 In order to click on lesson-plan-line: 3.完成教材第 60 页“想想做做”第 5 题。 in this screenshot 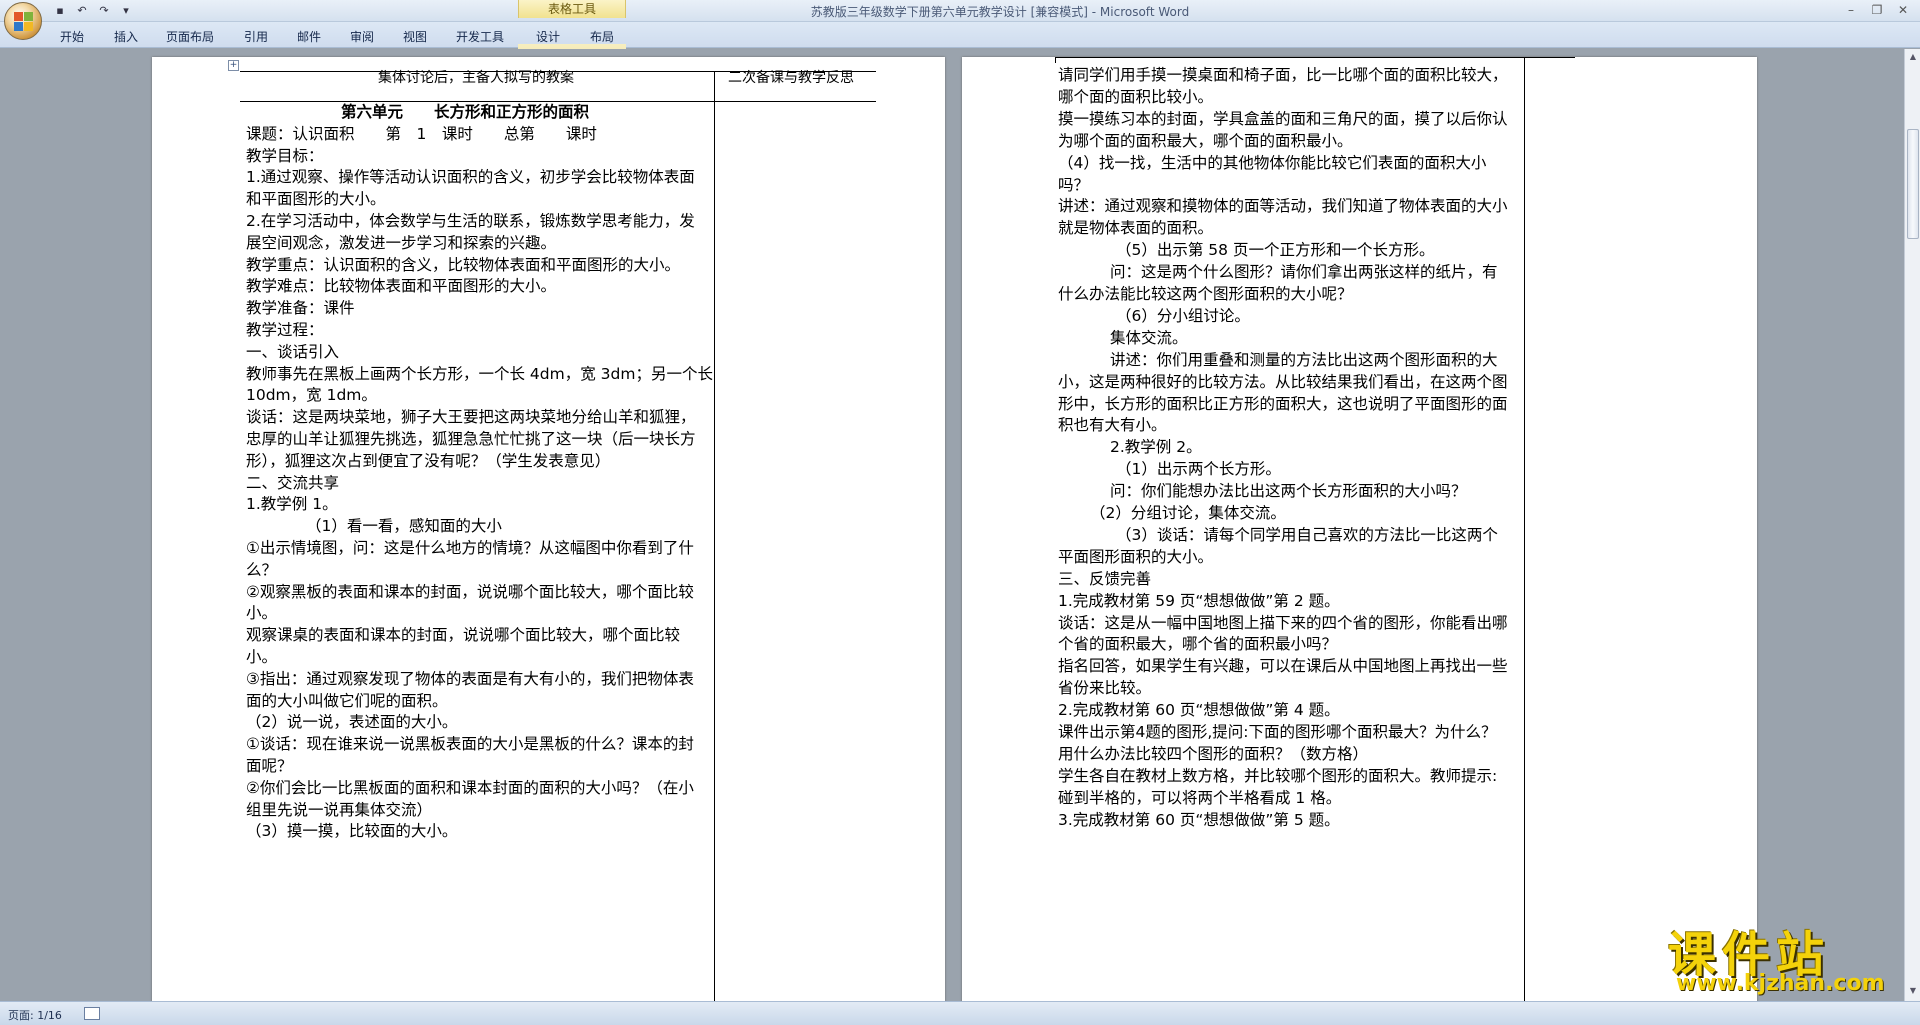, I will do `click(1199, 819)`.